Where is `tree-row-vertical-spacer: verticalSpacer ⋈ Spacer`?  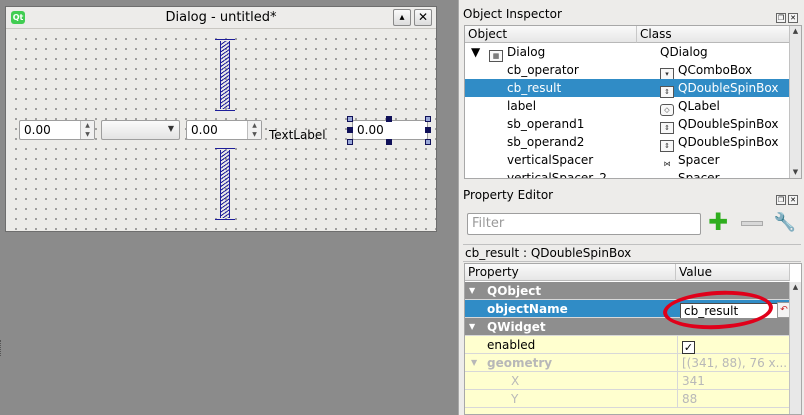 tree-row-vertical-spacer: verticalSpacer ⋈ Spacer is located at coordinates (627, 160).